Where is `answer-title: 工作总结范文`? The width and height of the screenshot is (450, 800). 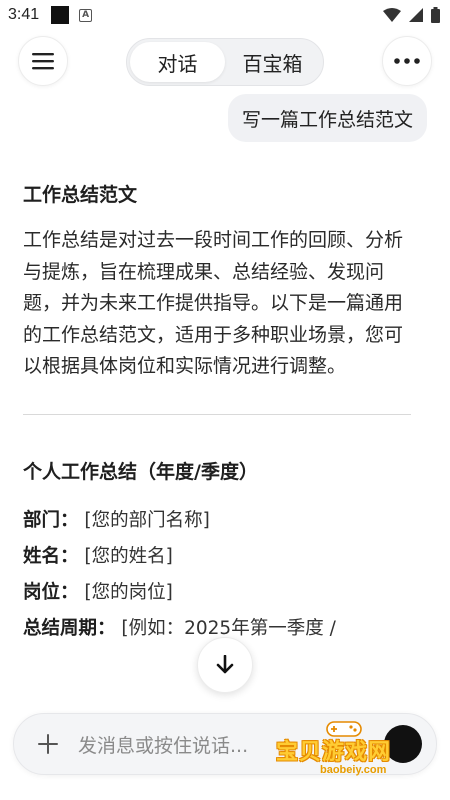 answer-title: 工作总结范文 is located at coordinates (80, 195).